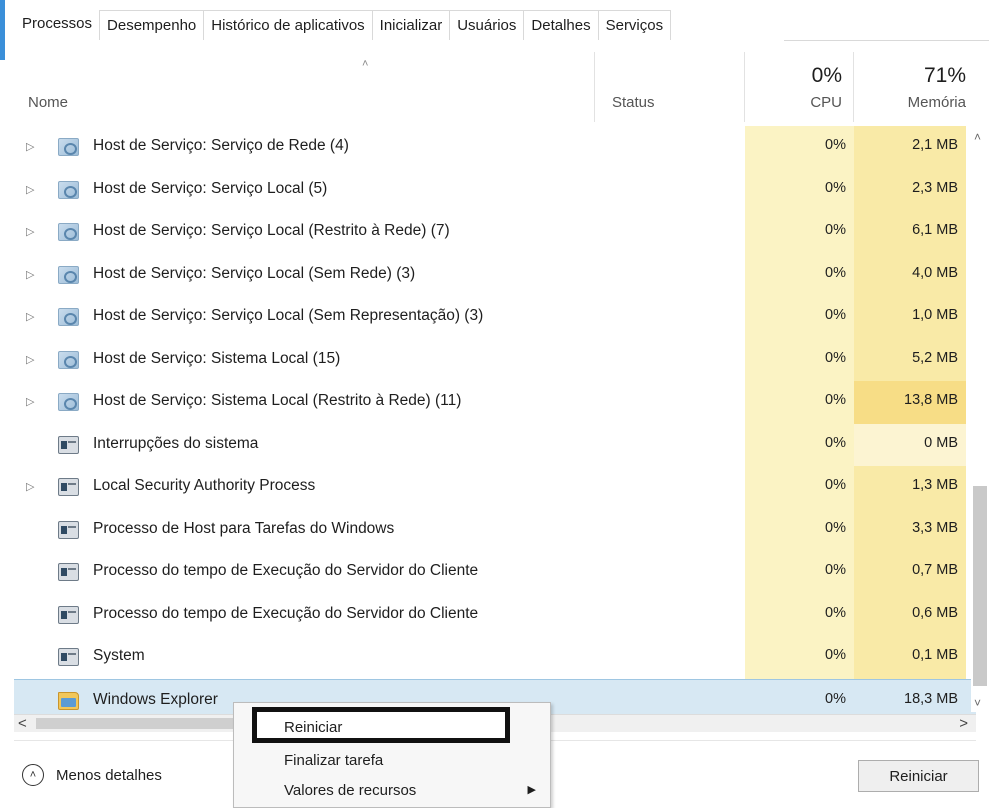  I want to click on cpu-total-percent: 0%, so click(826, 75).